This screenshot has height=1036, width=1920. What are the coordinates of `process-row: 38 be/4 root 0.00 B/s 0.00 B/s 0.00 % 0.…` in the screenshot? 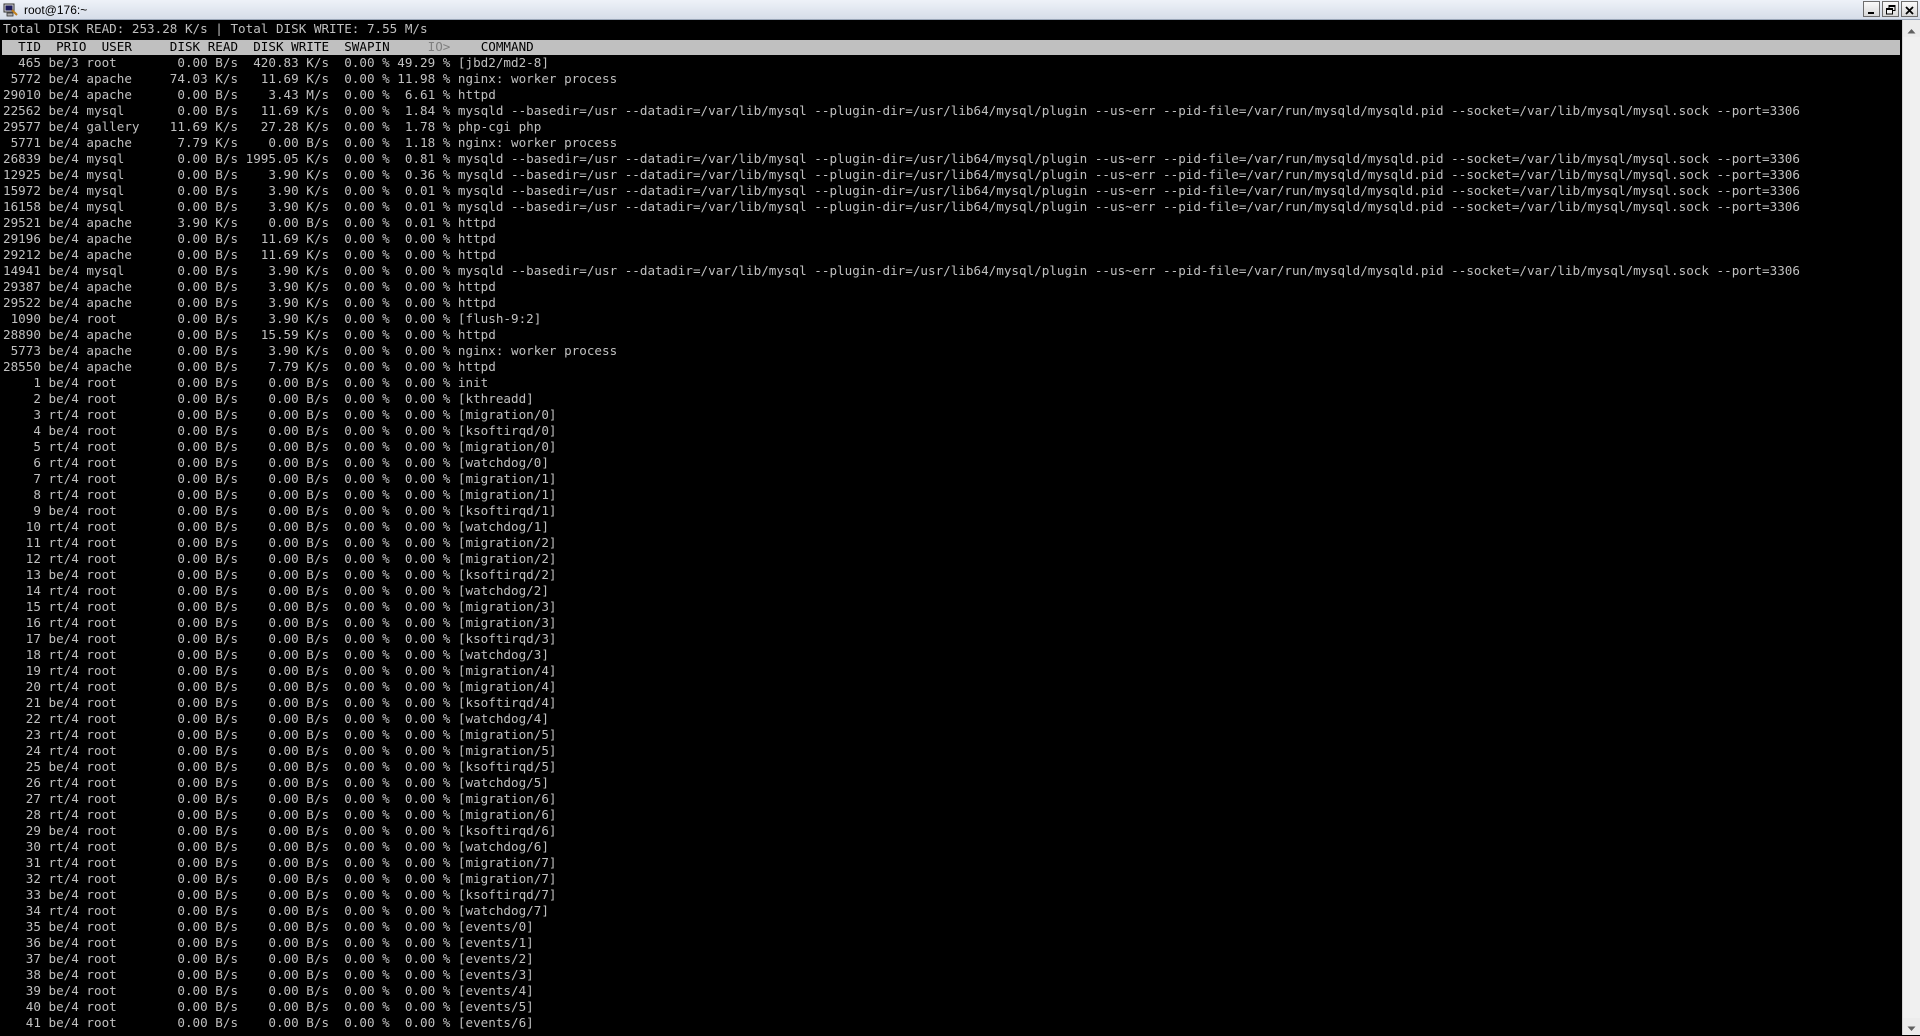 It's located at (268, 974).